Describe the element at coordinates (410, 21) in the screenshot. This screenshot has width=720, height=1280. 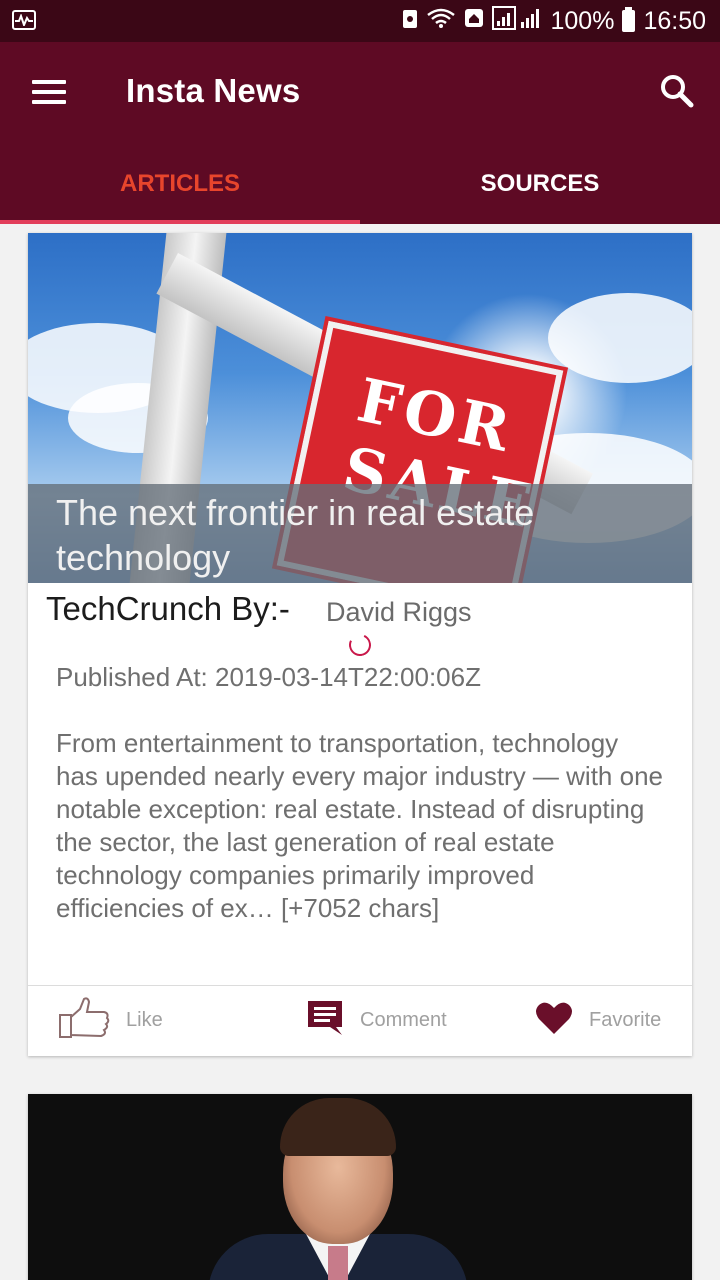
I see `recycle-icon` at that location.